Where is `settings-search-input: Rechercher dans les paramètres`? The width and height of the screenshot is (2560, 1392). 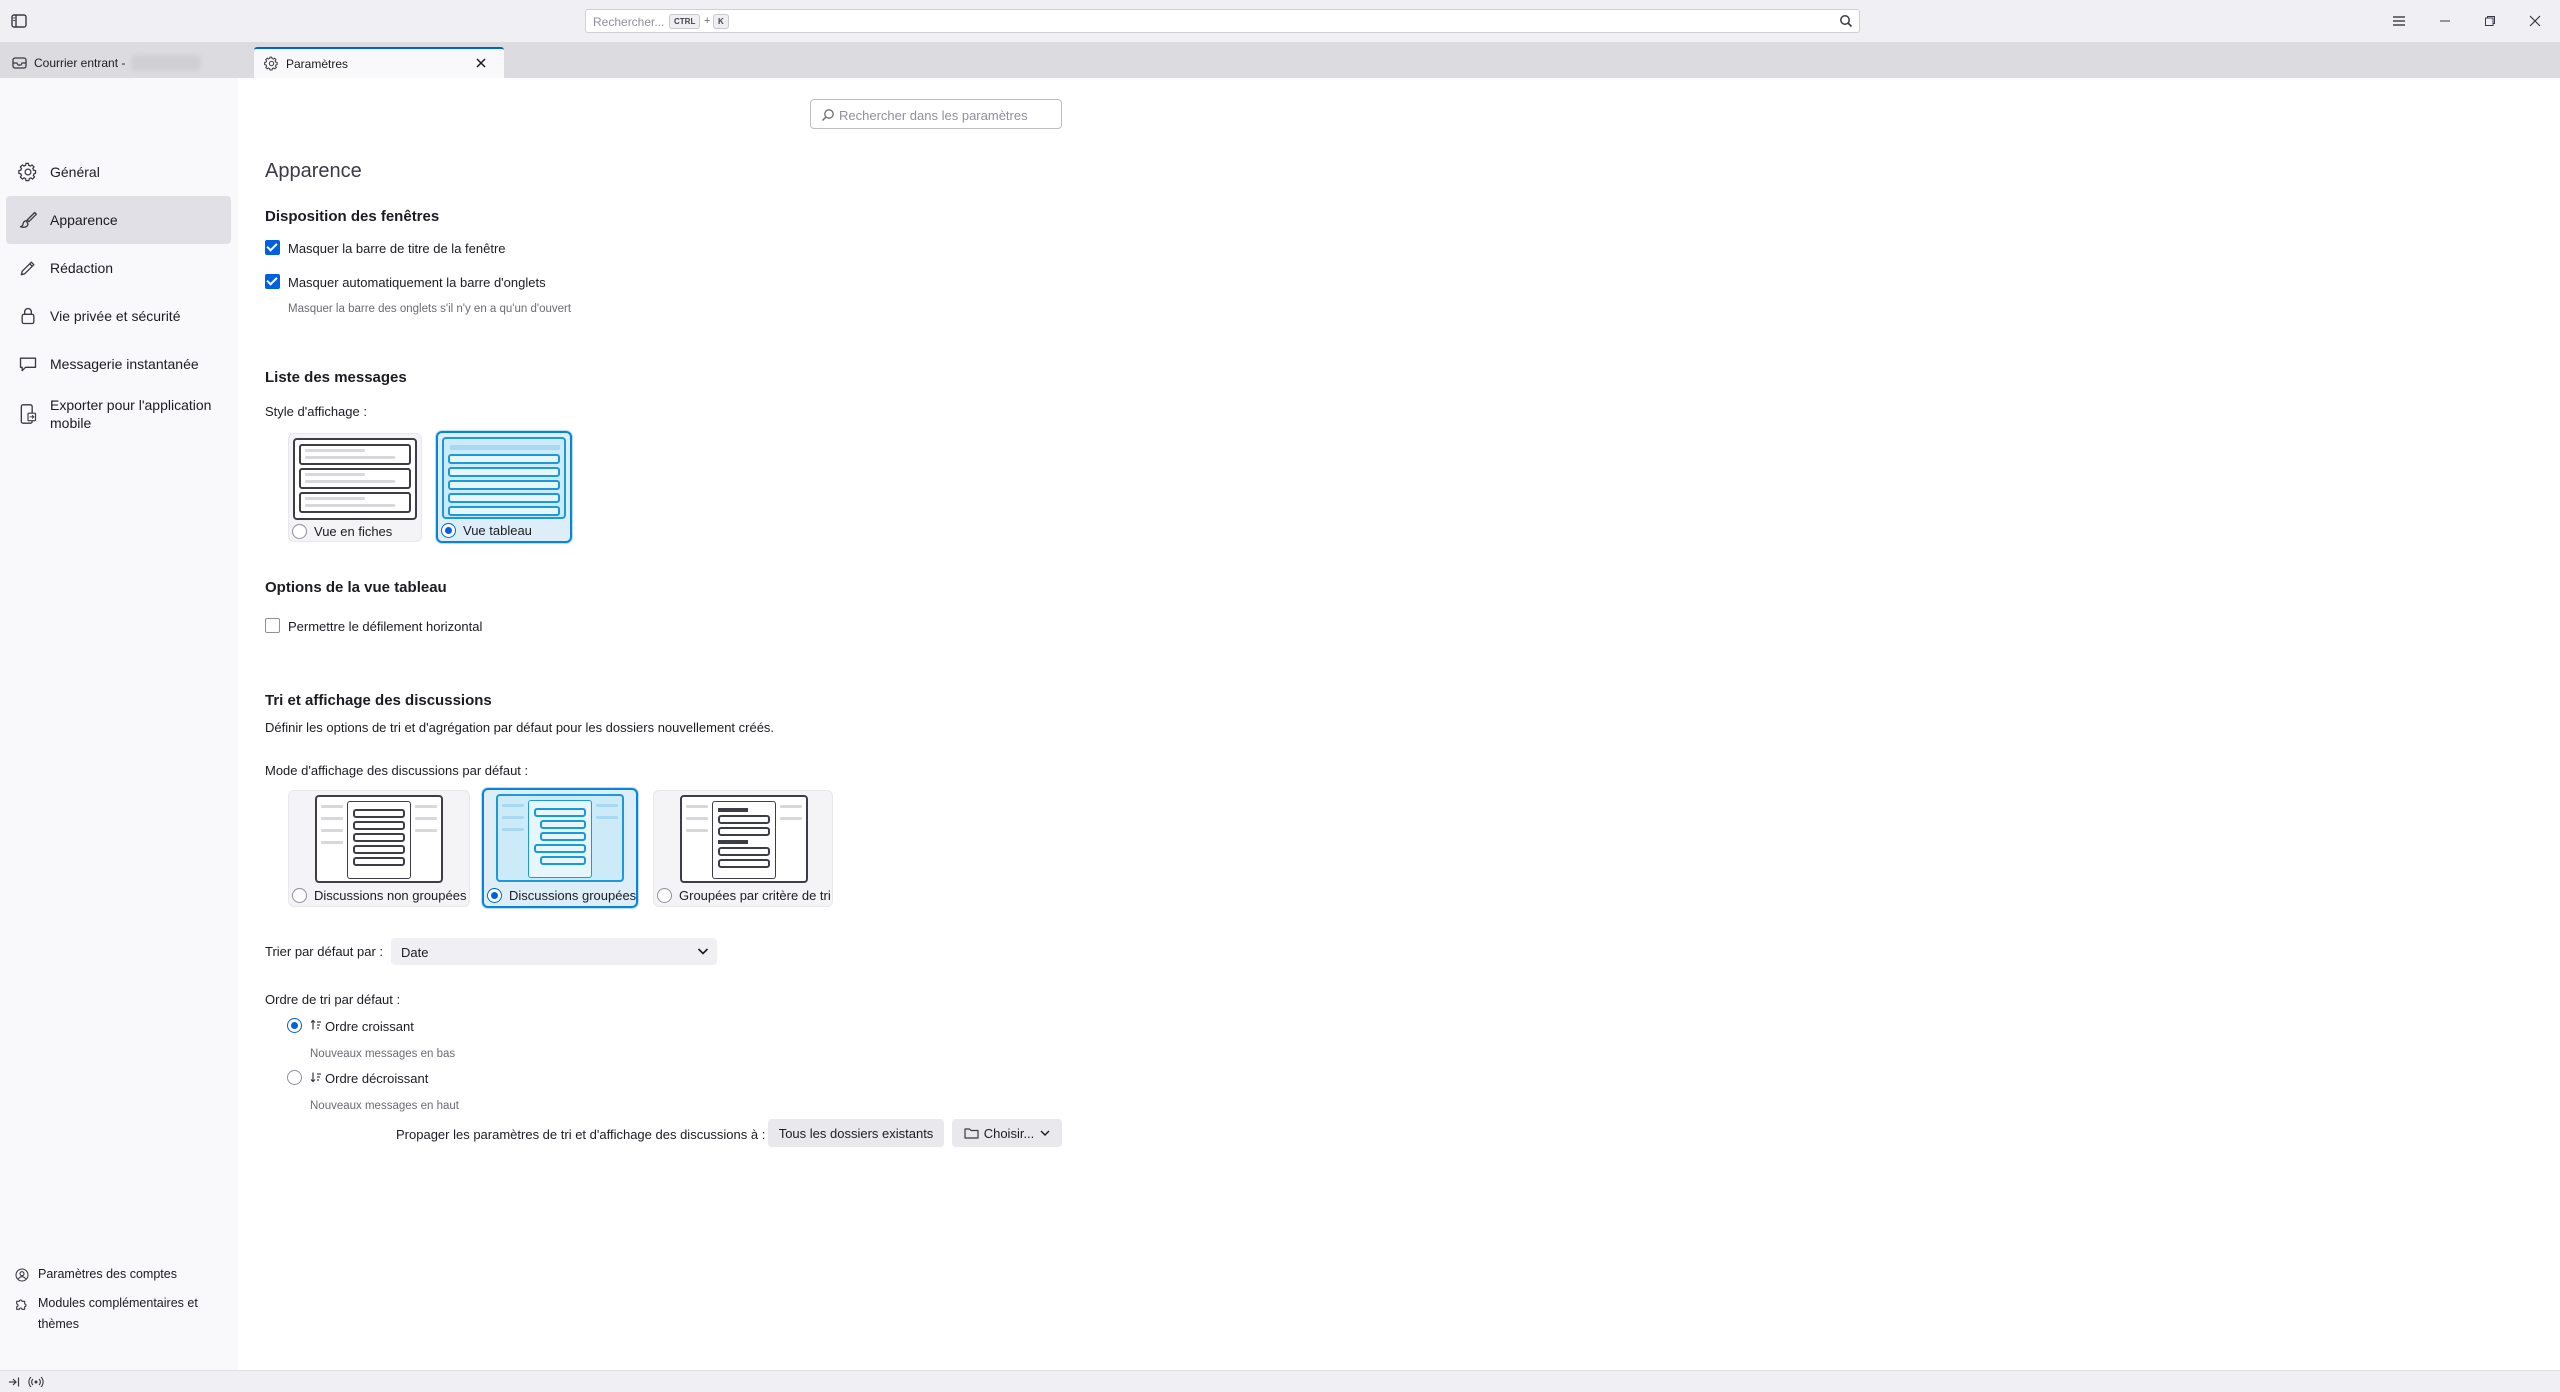 settings-search-input: Rechercher dans les paramètres is located at coordinates (936, 114).